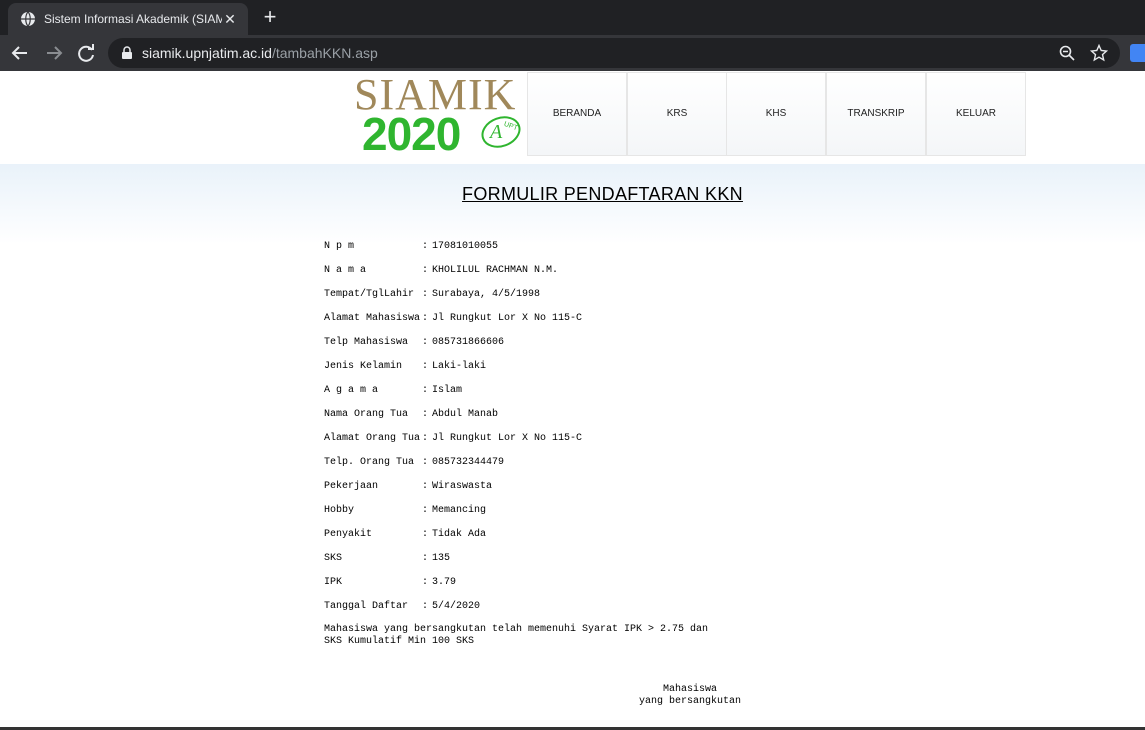 The width and height of the screenshot is (1145, 730). Describe the element at coordinates (372, 318) in the screenshot. I see `field-label: Alamat Mahasiswa` at that location.